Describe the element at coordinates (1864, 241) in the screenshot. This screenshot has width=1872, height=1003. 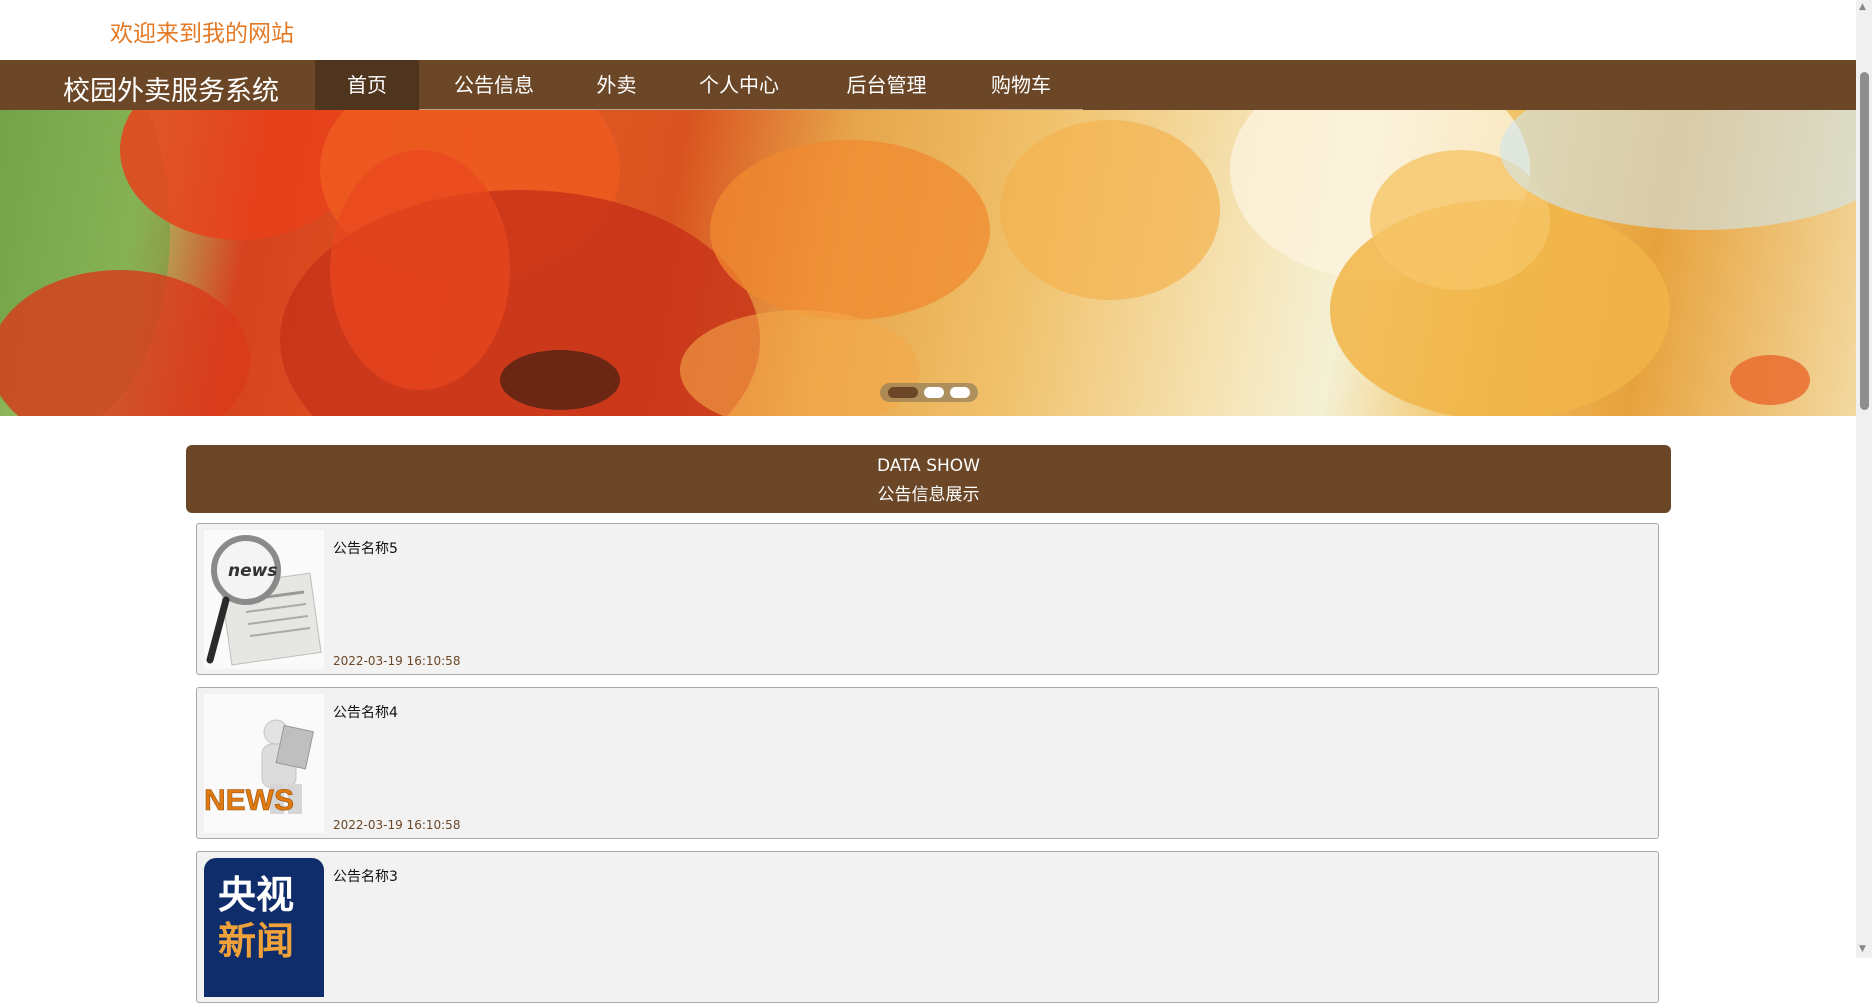
I see `scrollbar-thumb` at that location.